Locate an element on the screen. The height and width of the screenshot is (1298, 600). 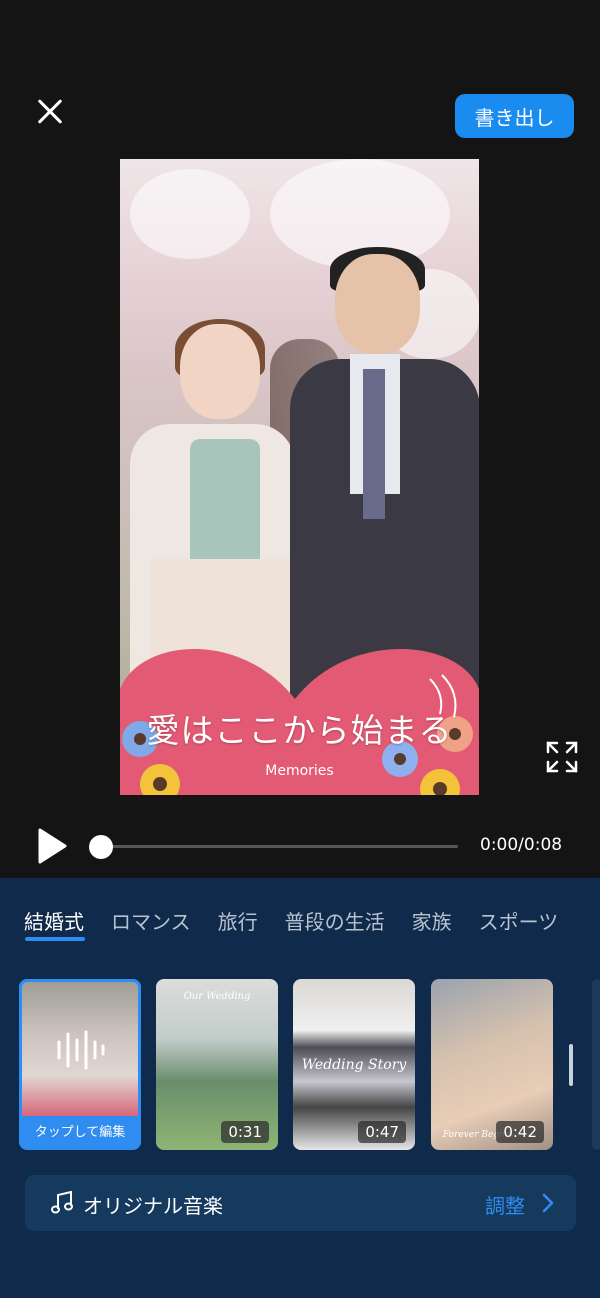
adjust-button: 調整 is located at coordinates (505, 1204).